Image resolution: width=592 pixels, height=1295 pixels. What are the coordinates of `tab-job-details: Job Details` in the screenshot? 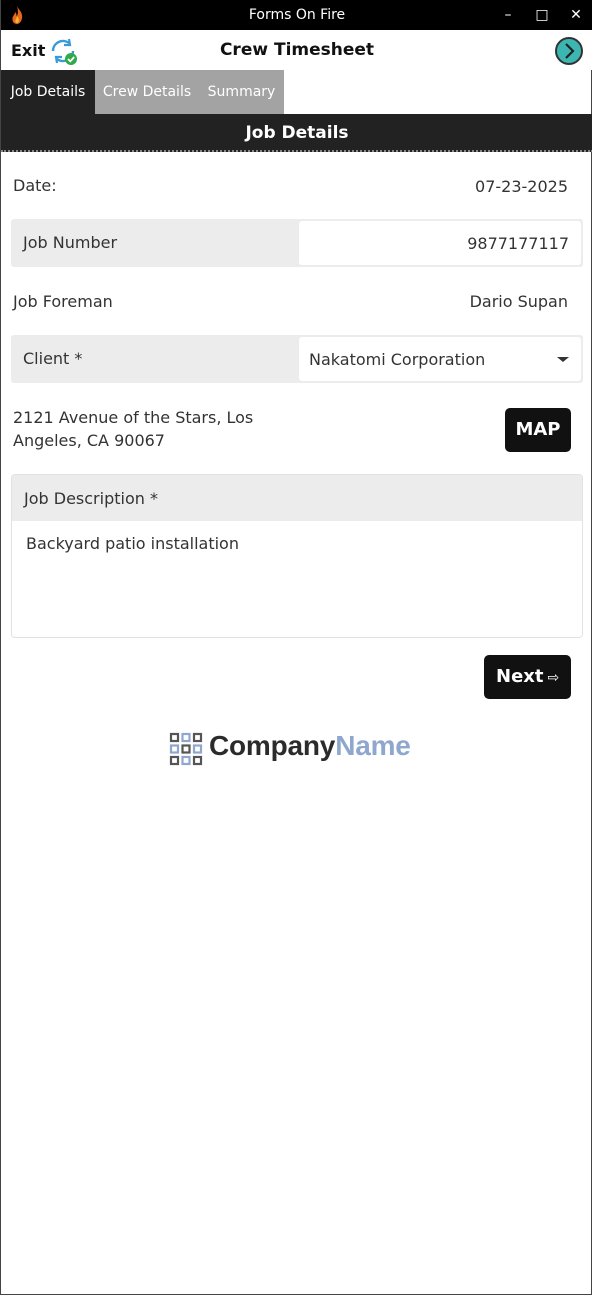 It's located at (48, 92).